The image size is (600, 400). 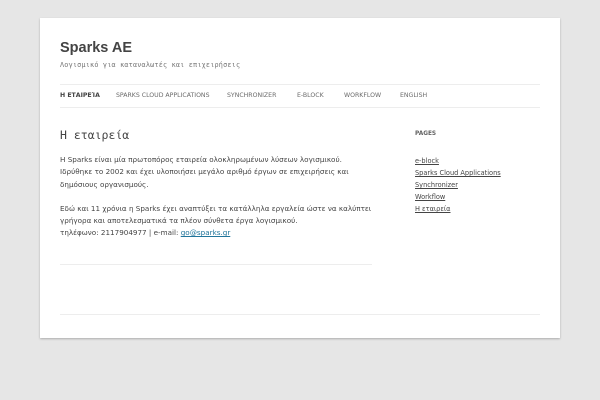 I want to click on sidebar-link-synchronizer: Synchronizer, so click(x=436, y=185).